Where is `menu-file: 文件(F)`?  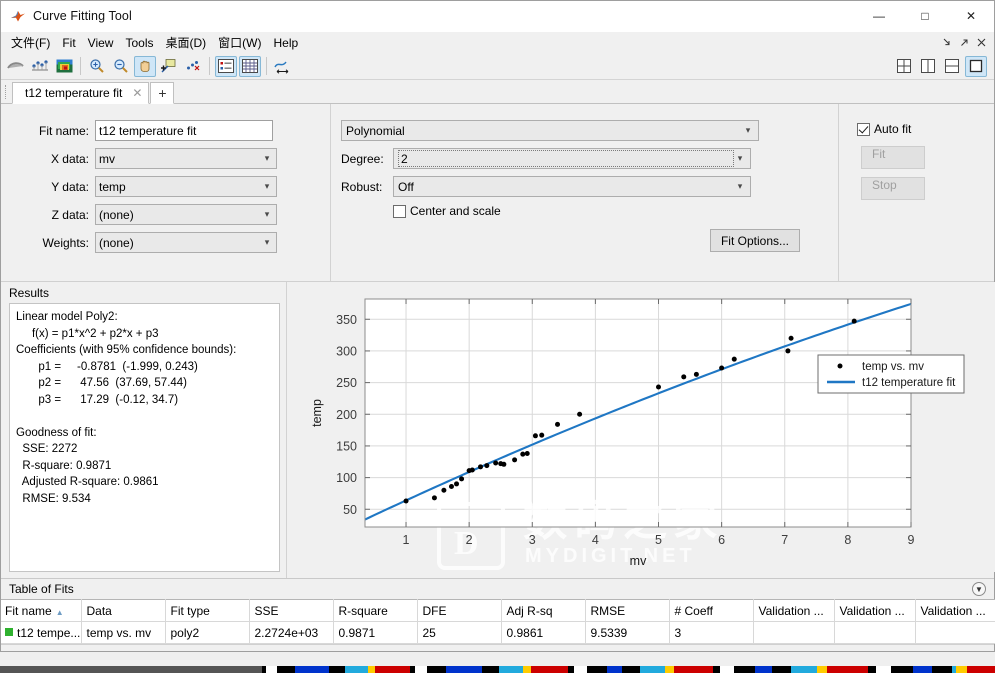
menu-file: 文件(F) is located at coordinates (30, 42).